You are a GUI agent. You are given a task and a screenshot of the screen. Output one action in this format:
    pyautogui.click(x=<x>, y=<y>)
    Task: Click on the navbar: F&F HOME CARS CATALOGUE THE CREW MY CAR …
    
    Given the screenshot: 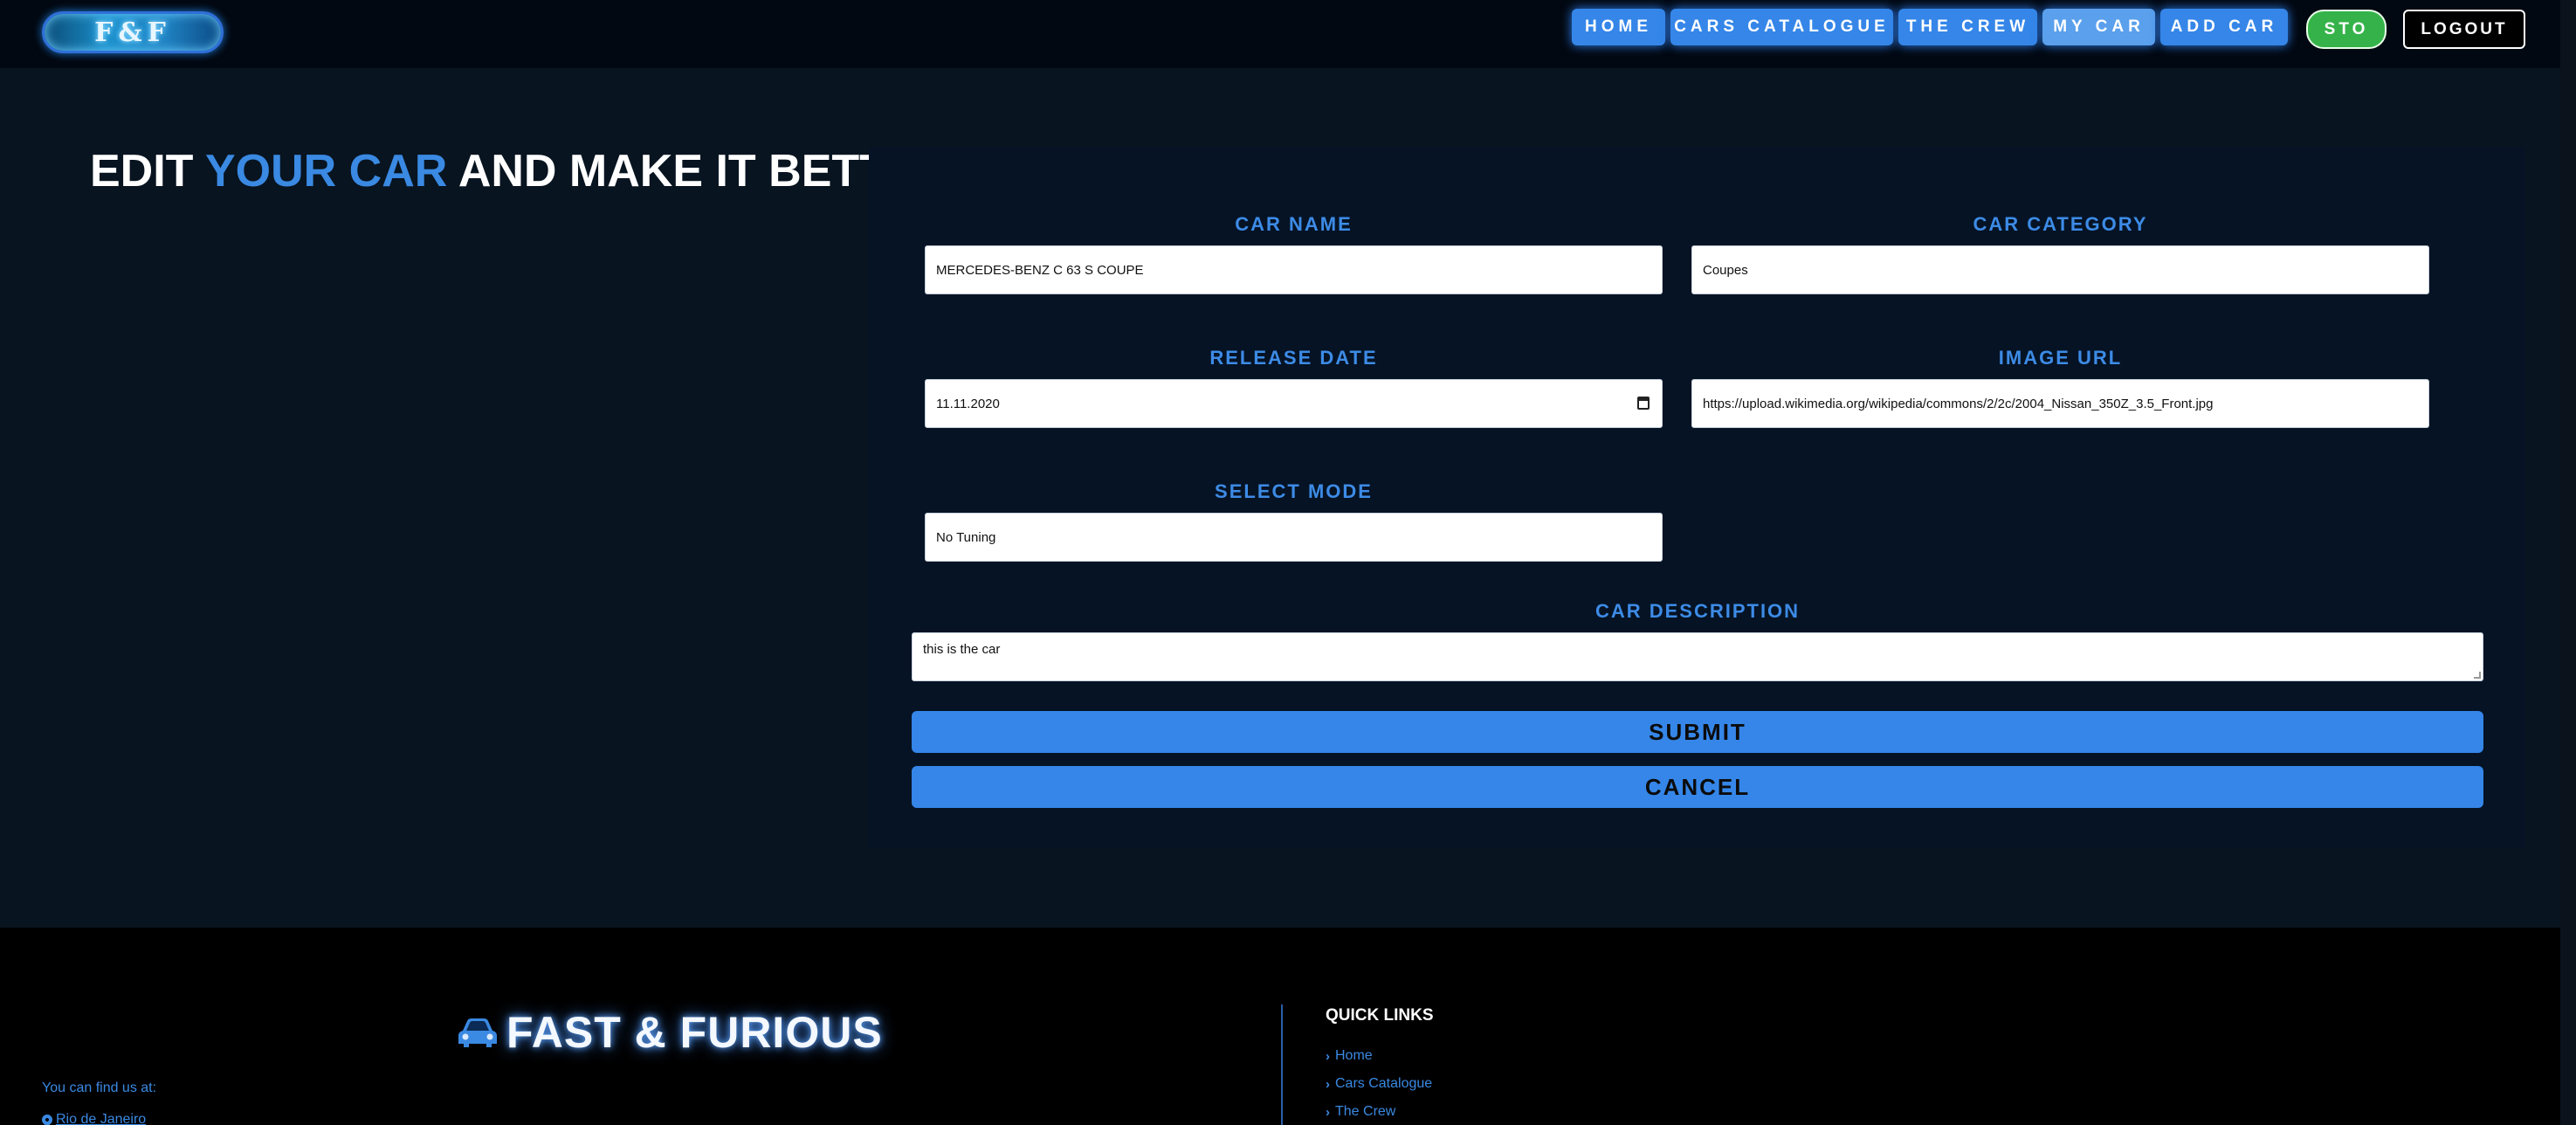 What is the action you would take?
    pyautogui.click(x=1280, y=34)
    